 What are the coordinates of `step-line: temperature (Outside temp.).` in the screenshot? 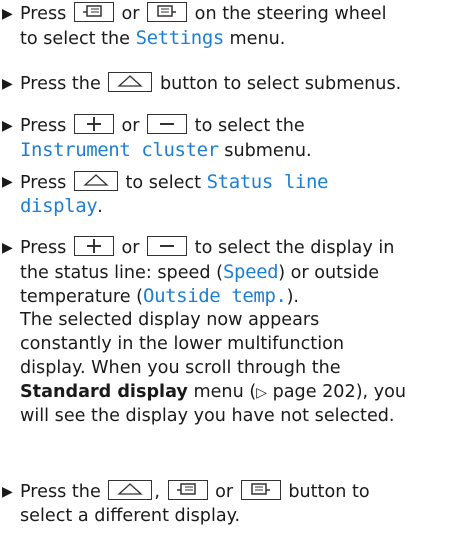 It's located at (160, 296).